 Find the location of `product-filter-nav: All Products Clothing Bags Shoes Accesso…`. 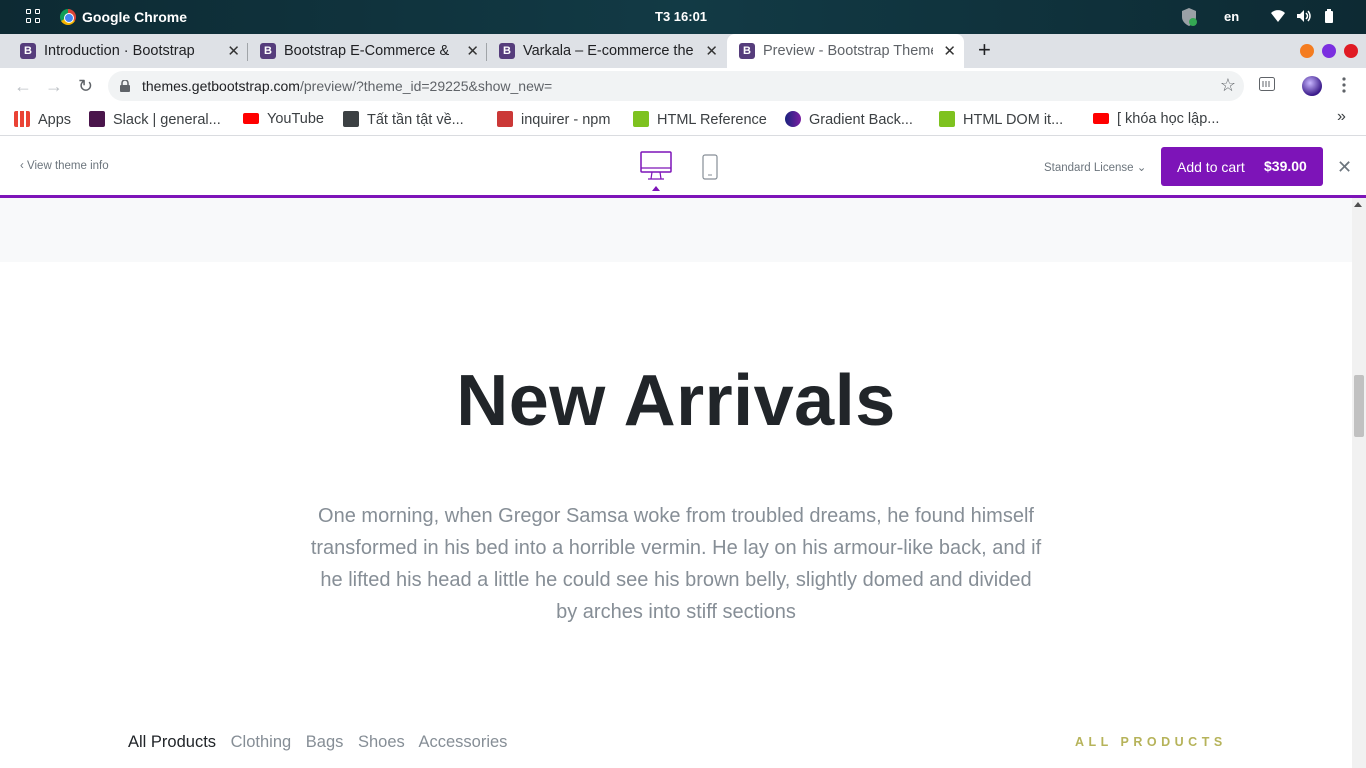

product-filter-nav: All Products Clothing Bags Shoes Accesso… is located at coordinates (322, 742).